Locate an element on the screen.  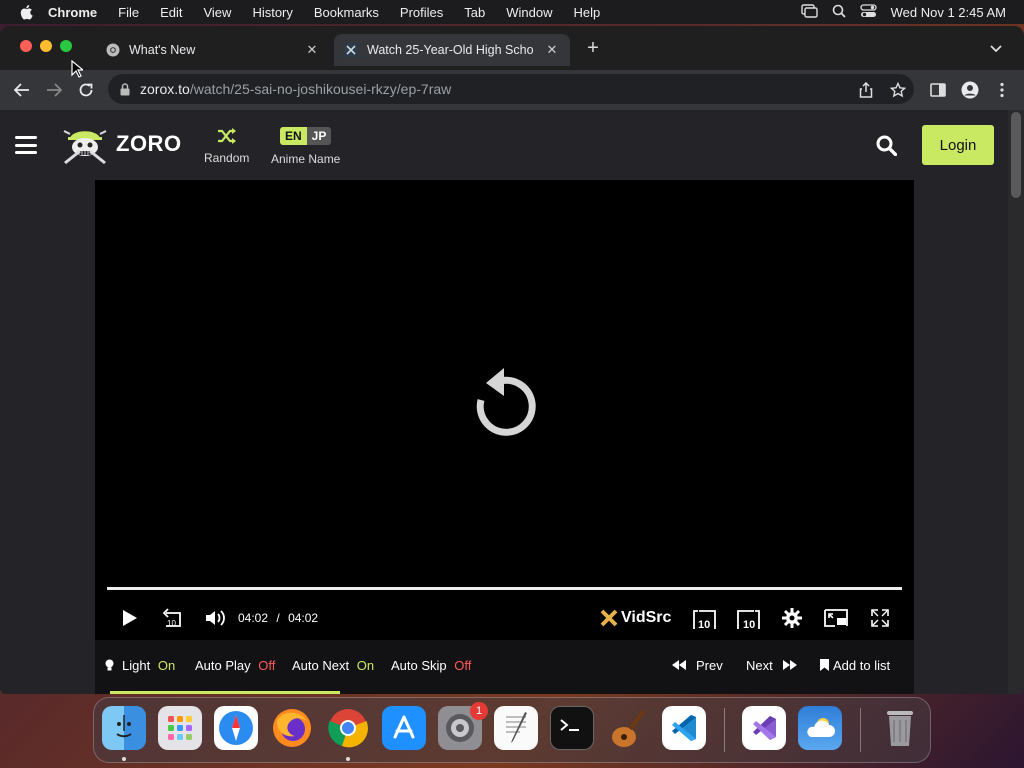
skip-back-10-icon: 10 is located at coordinates (705, 619).